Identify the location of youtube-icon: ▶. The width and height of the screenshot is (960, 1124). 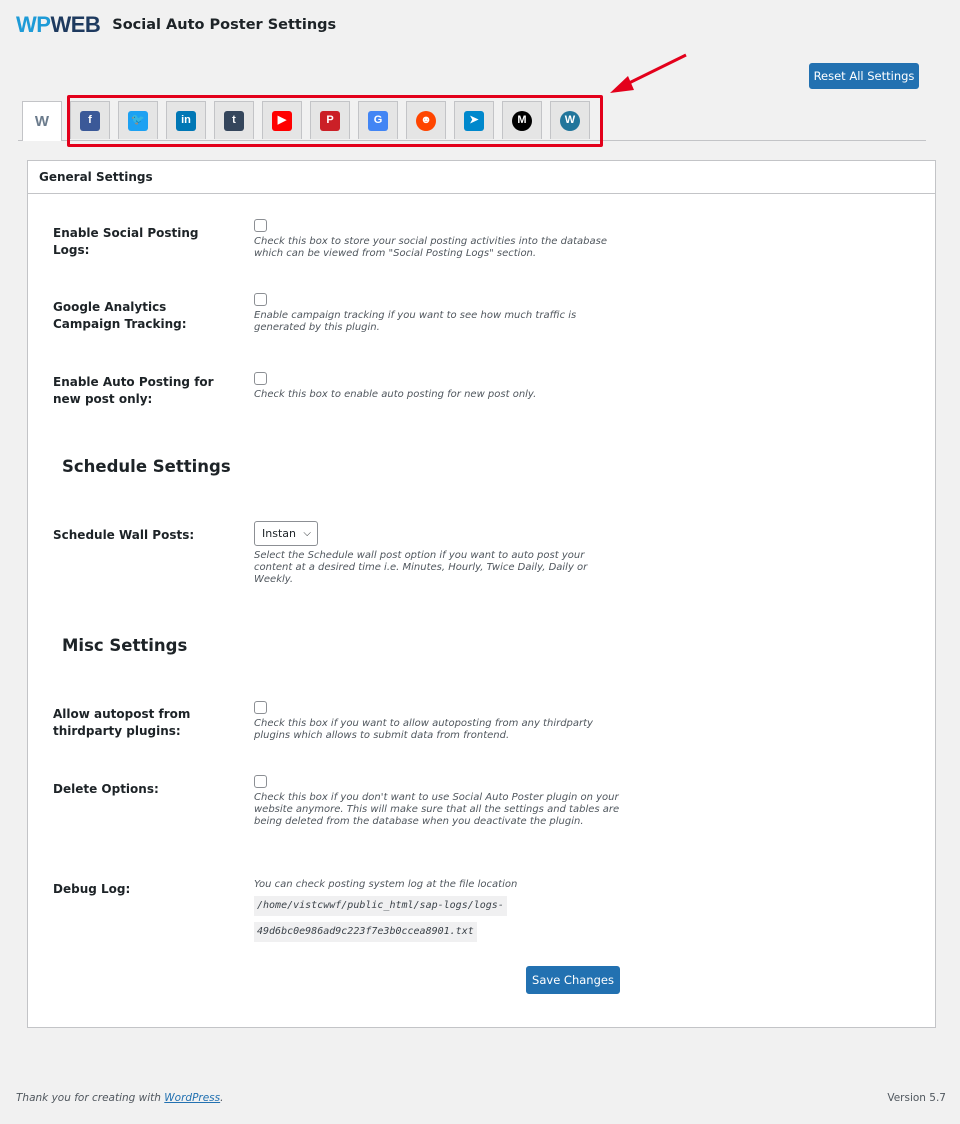
(282, 120).